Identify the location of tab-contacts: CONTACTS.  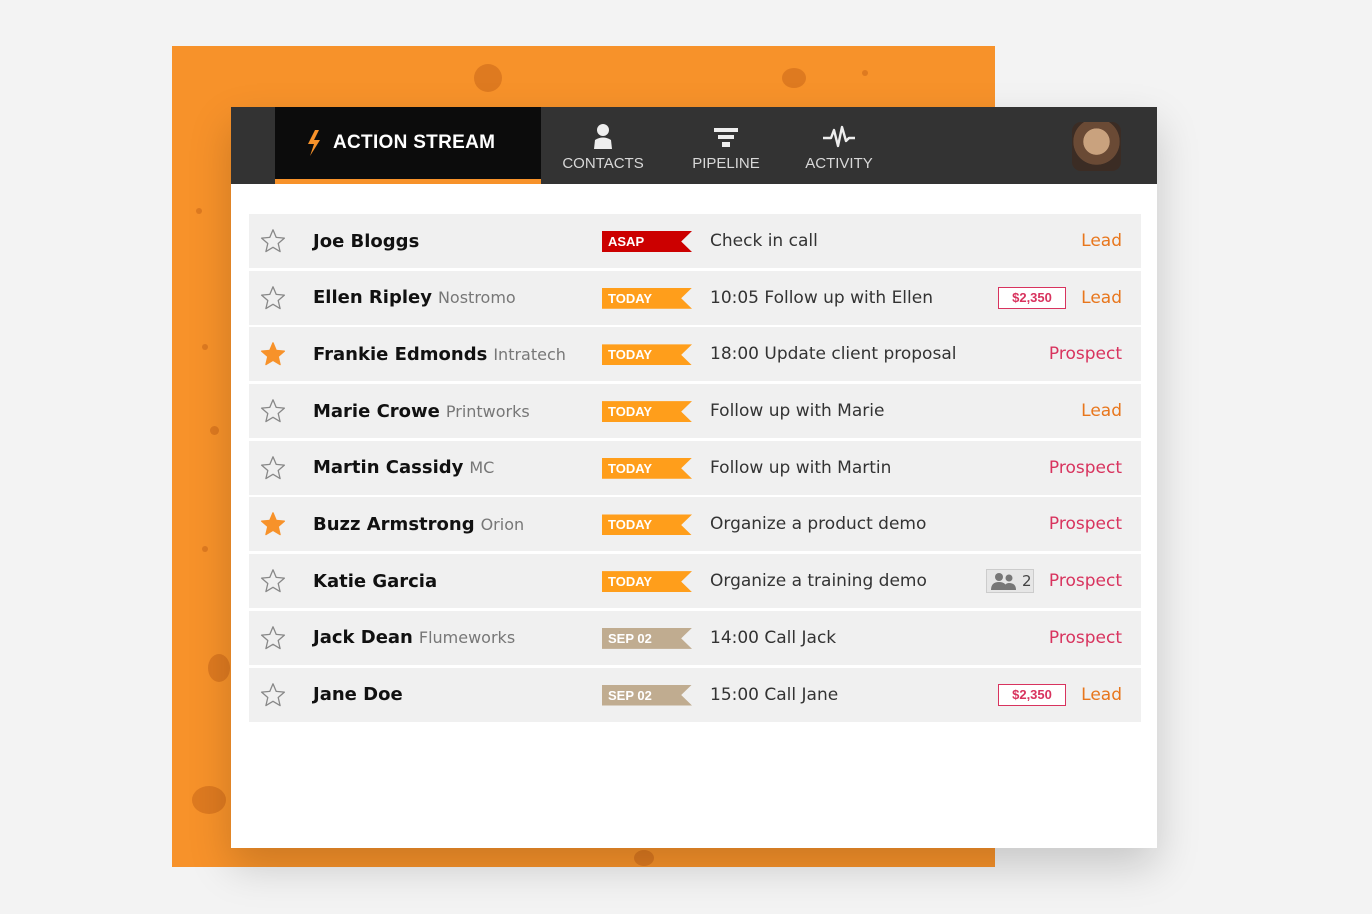
(603, 145).